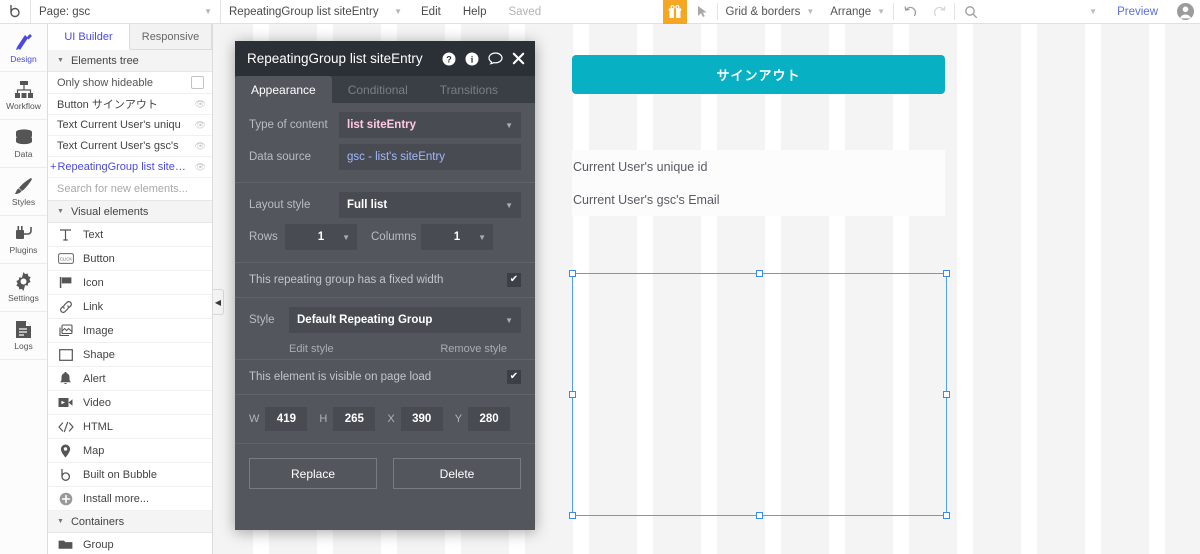  I want to click on element-built-on-bubble: Built on Bubble, so click(130, 475).